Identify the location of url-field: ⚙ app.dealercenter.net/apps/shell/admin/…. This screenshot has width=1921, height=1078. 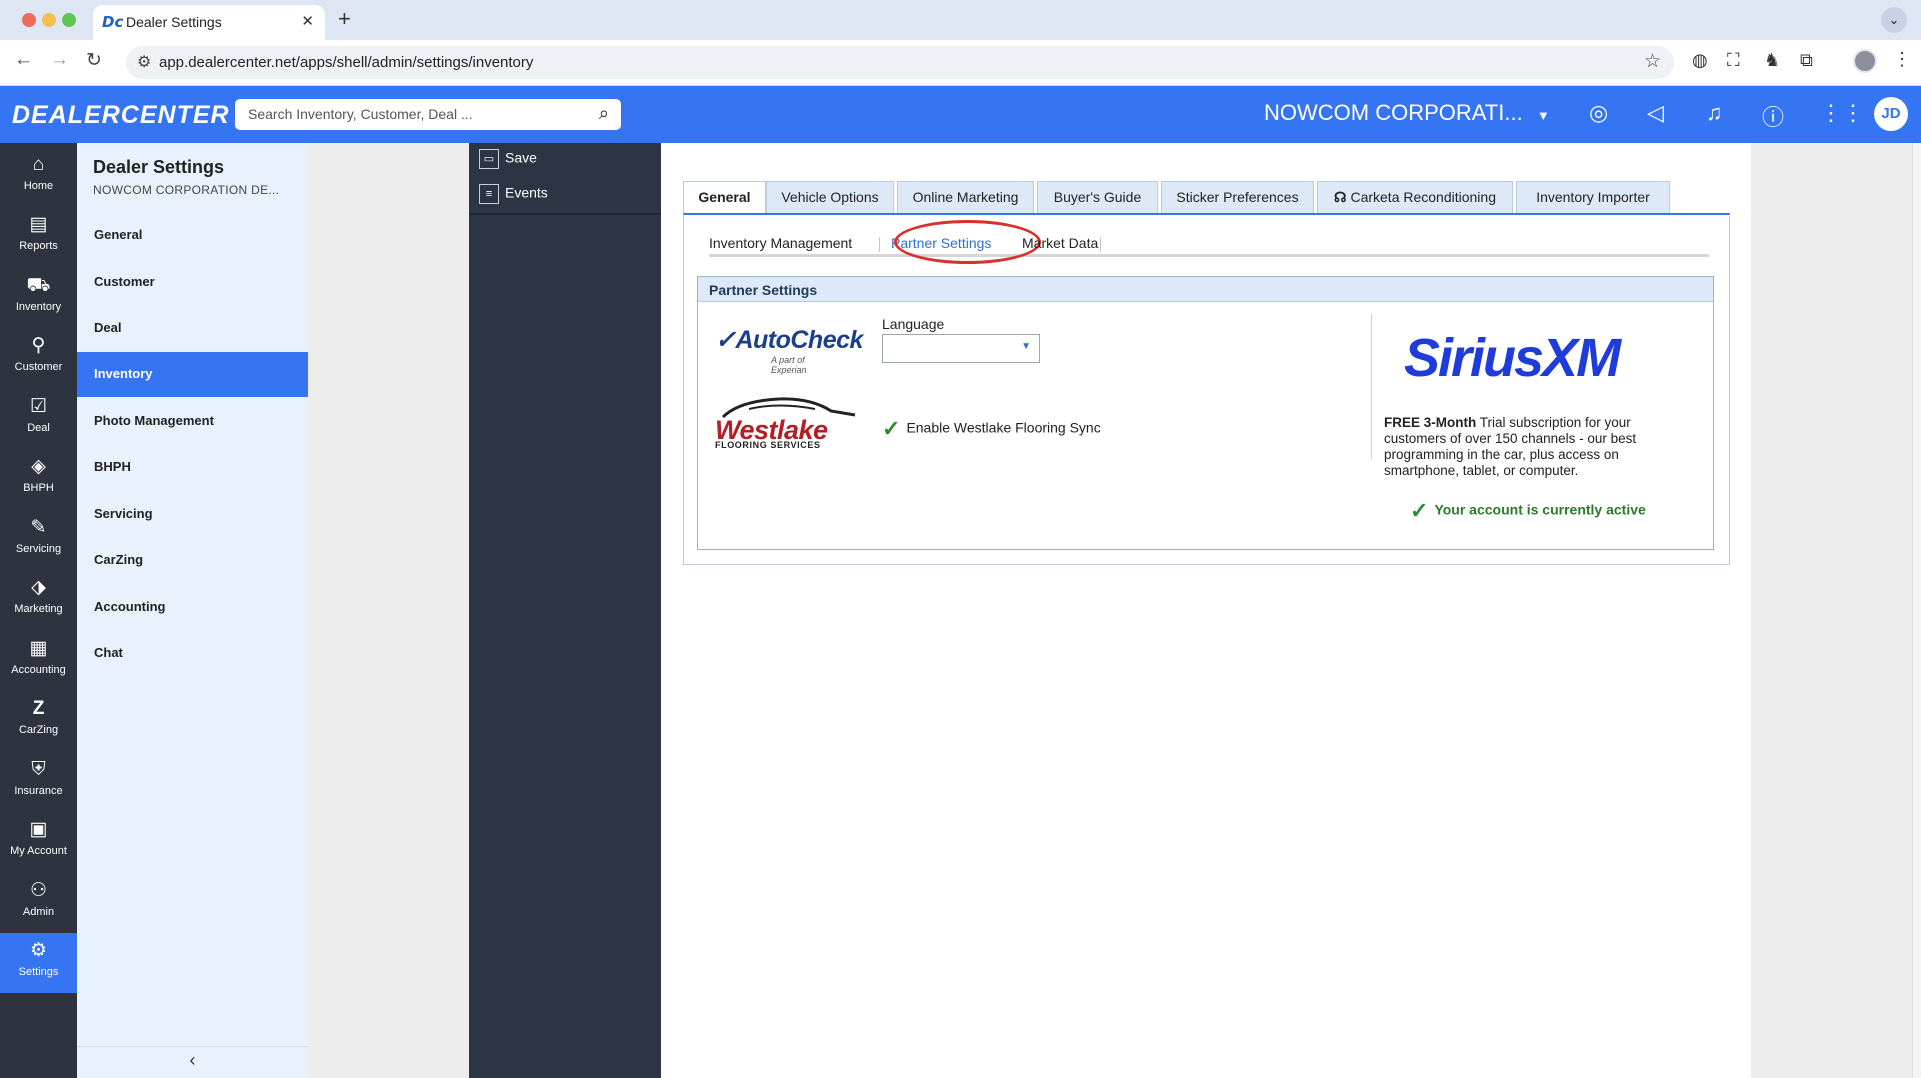
(900, 62).